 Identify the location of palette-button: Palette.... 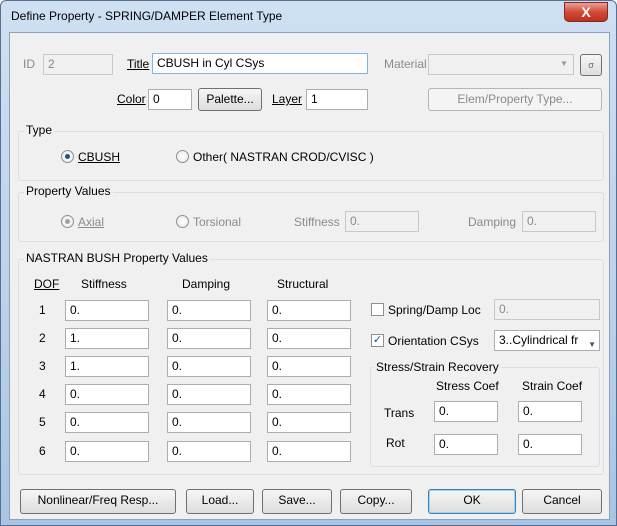
(230, 99).